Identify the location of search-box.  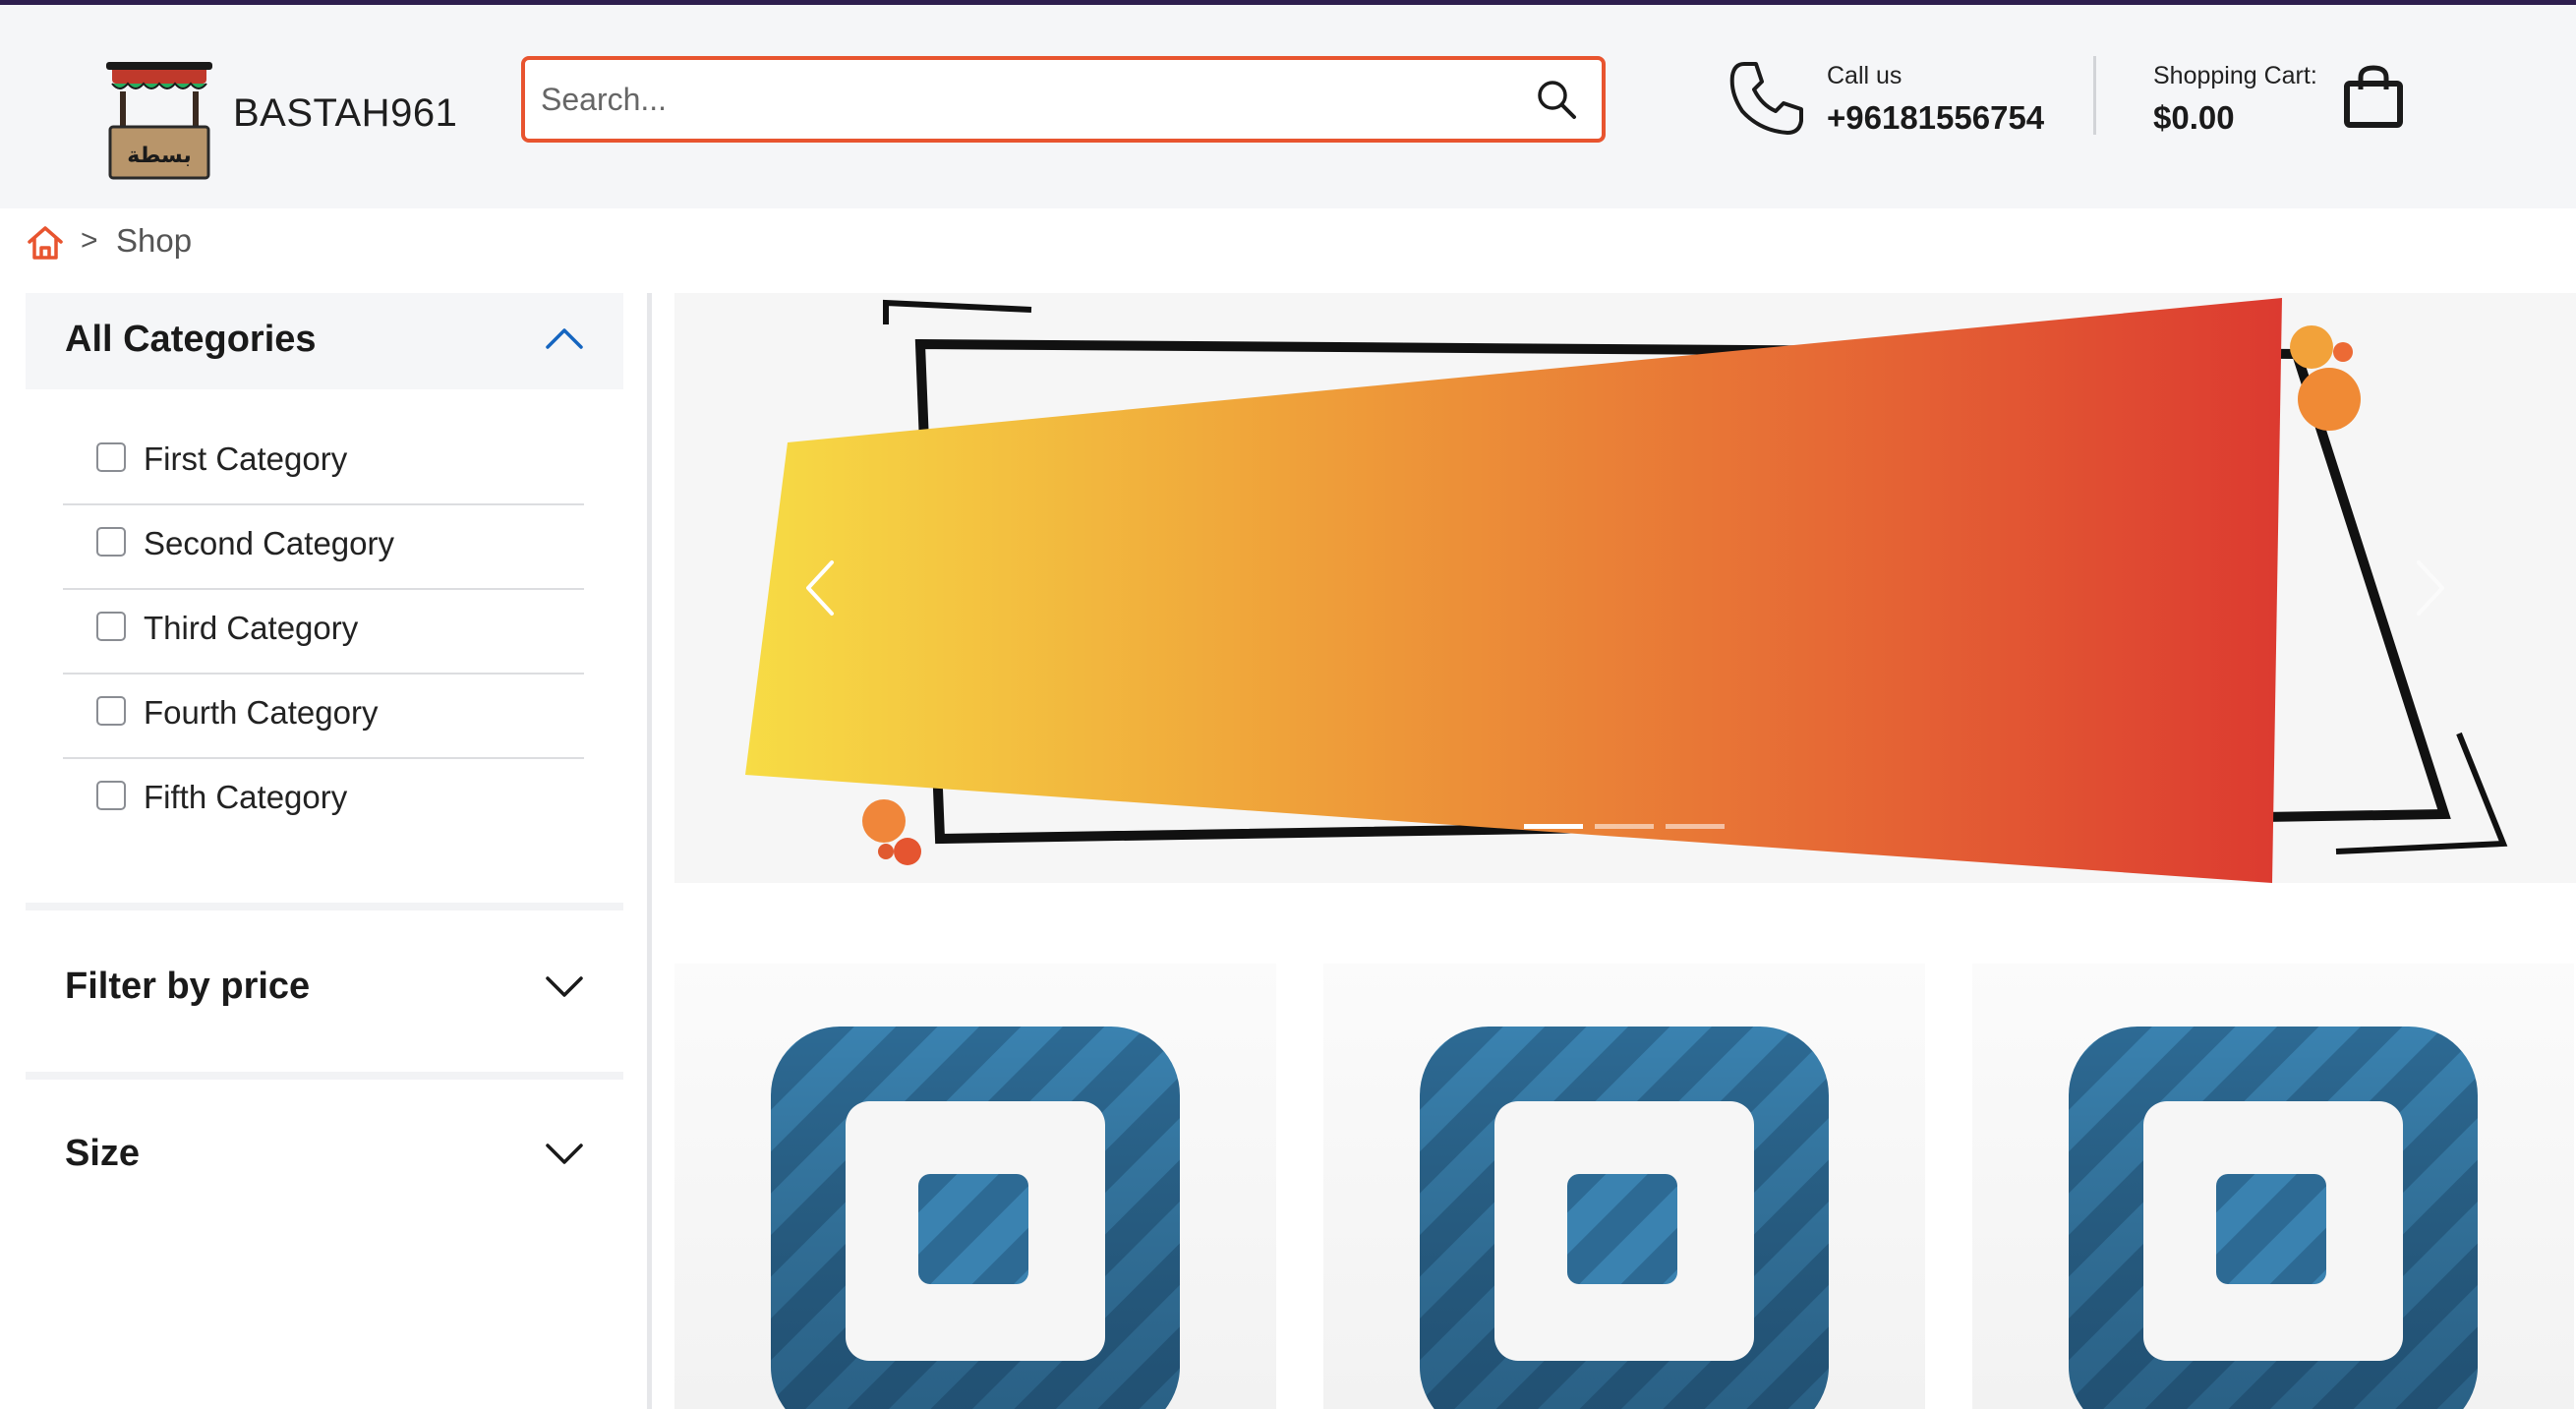
(1063, 100).